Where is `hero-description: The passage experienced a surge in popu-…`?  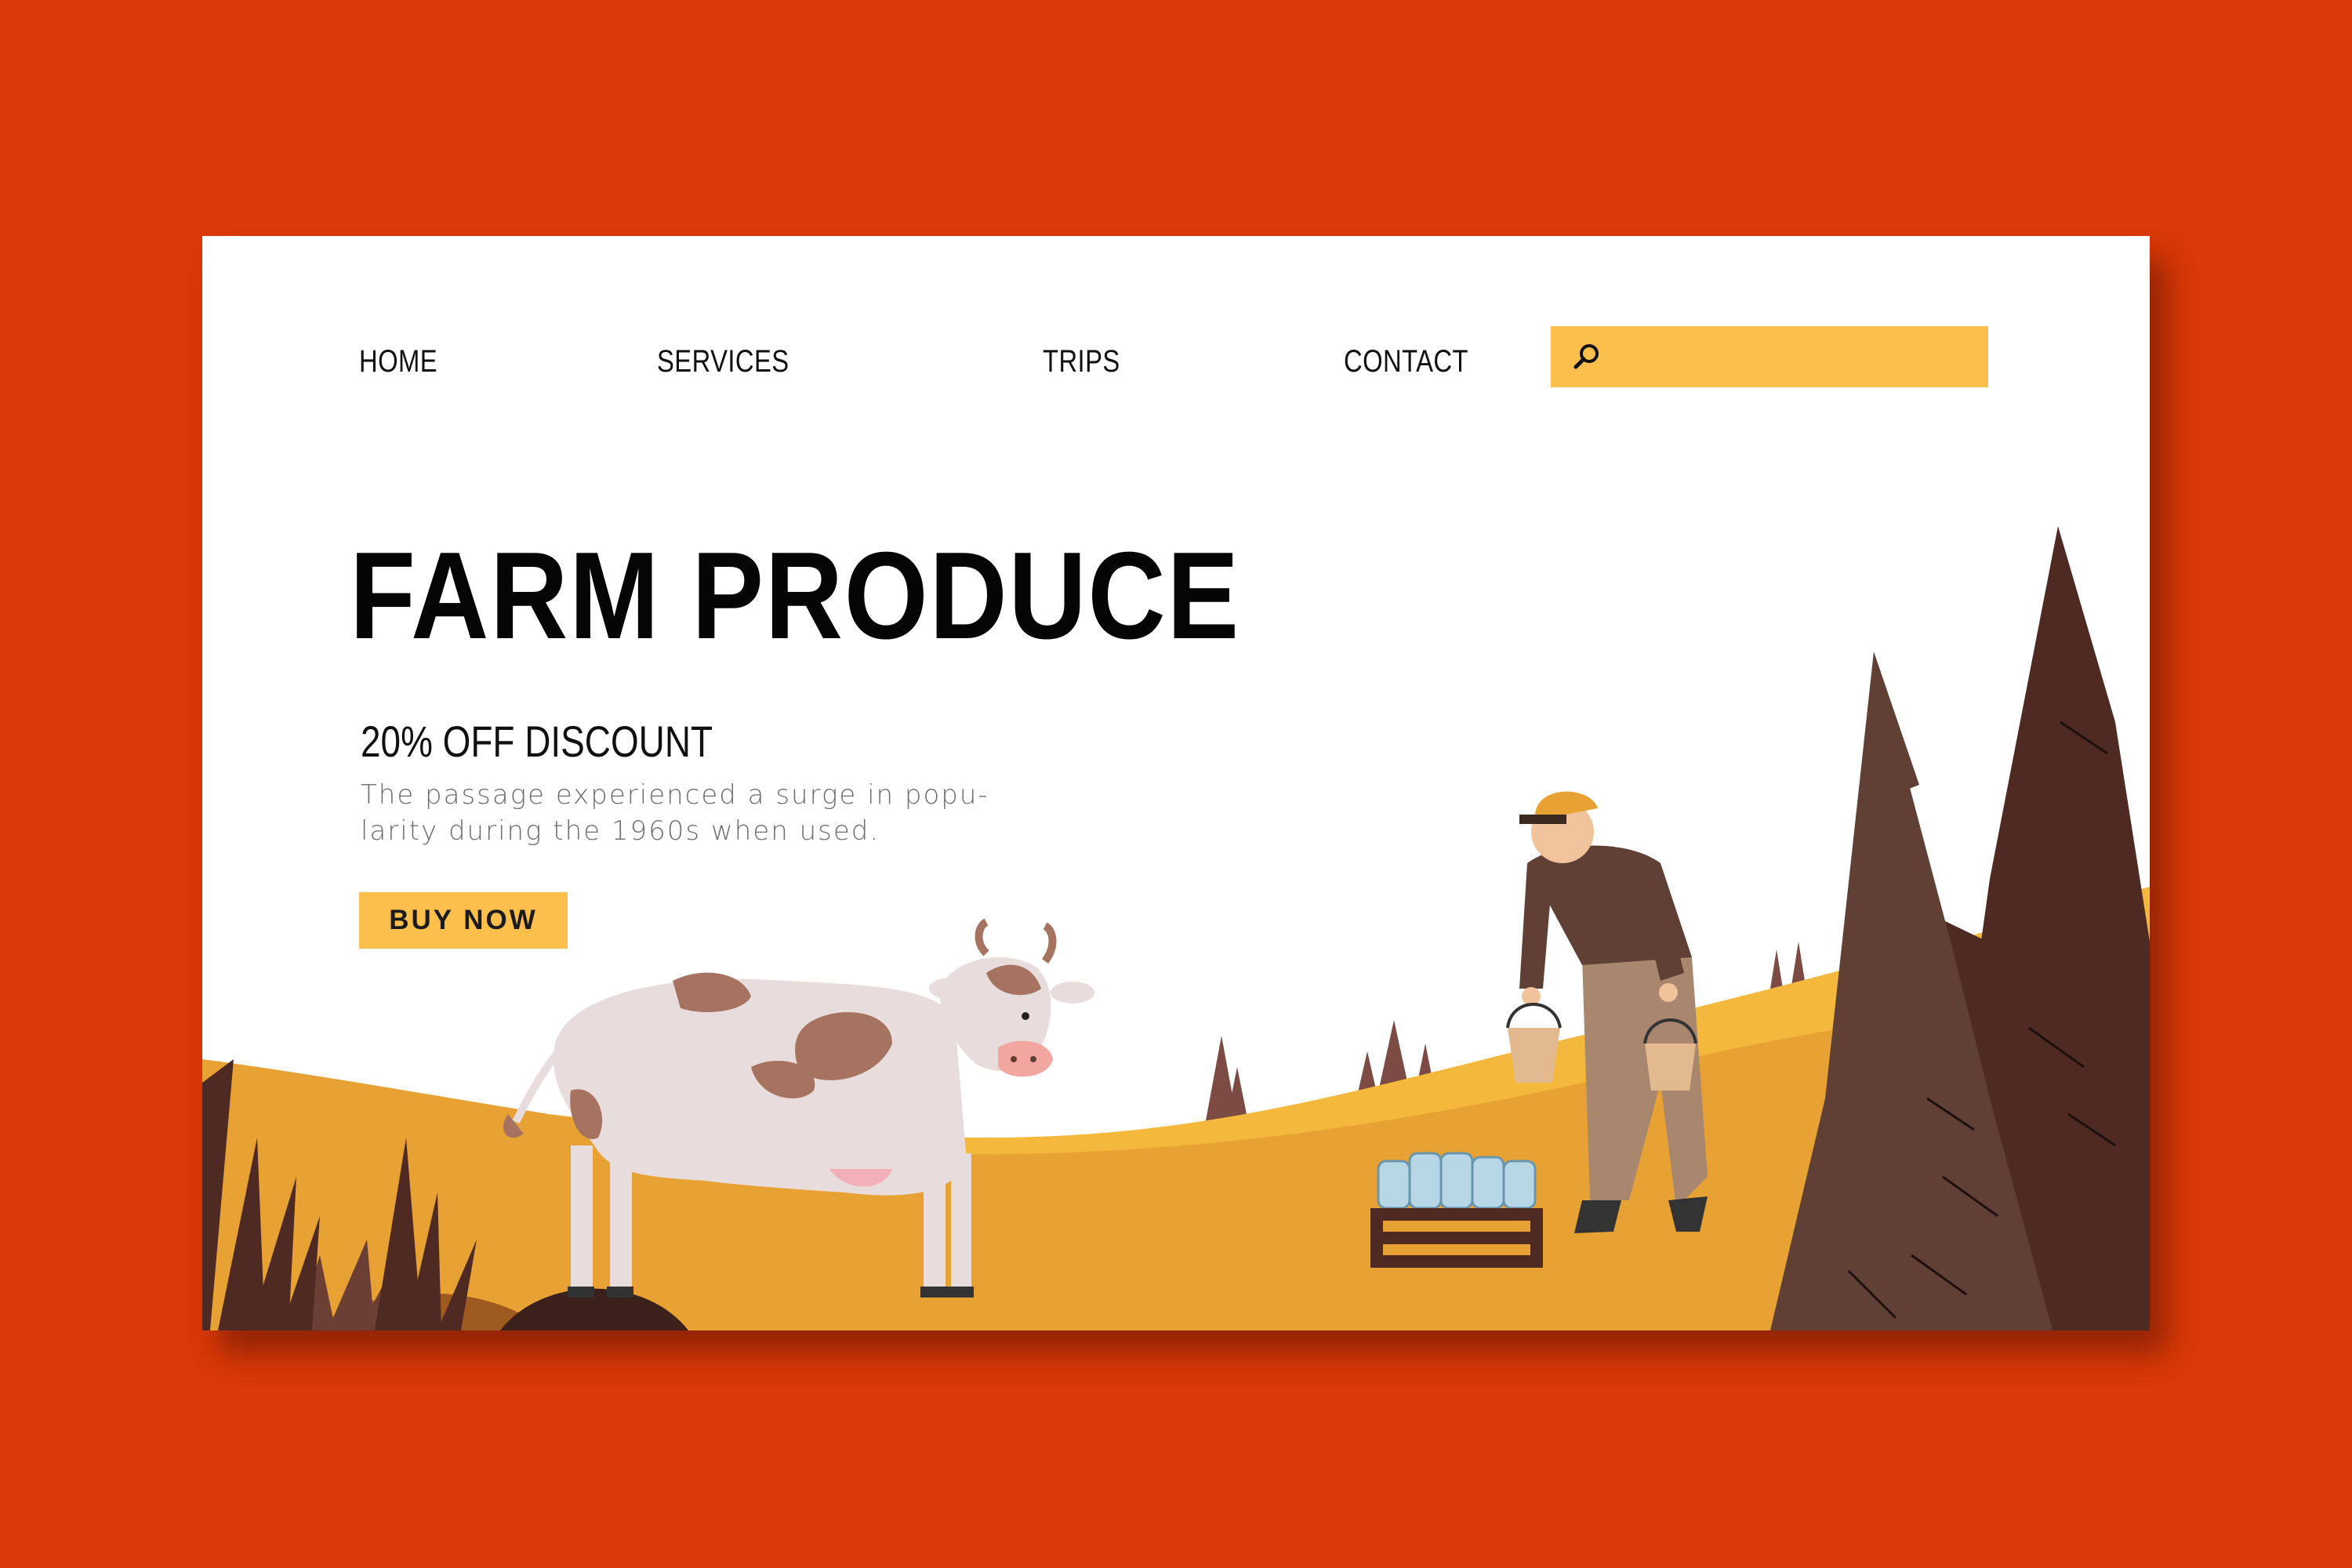
hero-description: The passage experienced a surge in popu-… is located at coordinates (675, 813).